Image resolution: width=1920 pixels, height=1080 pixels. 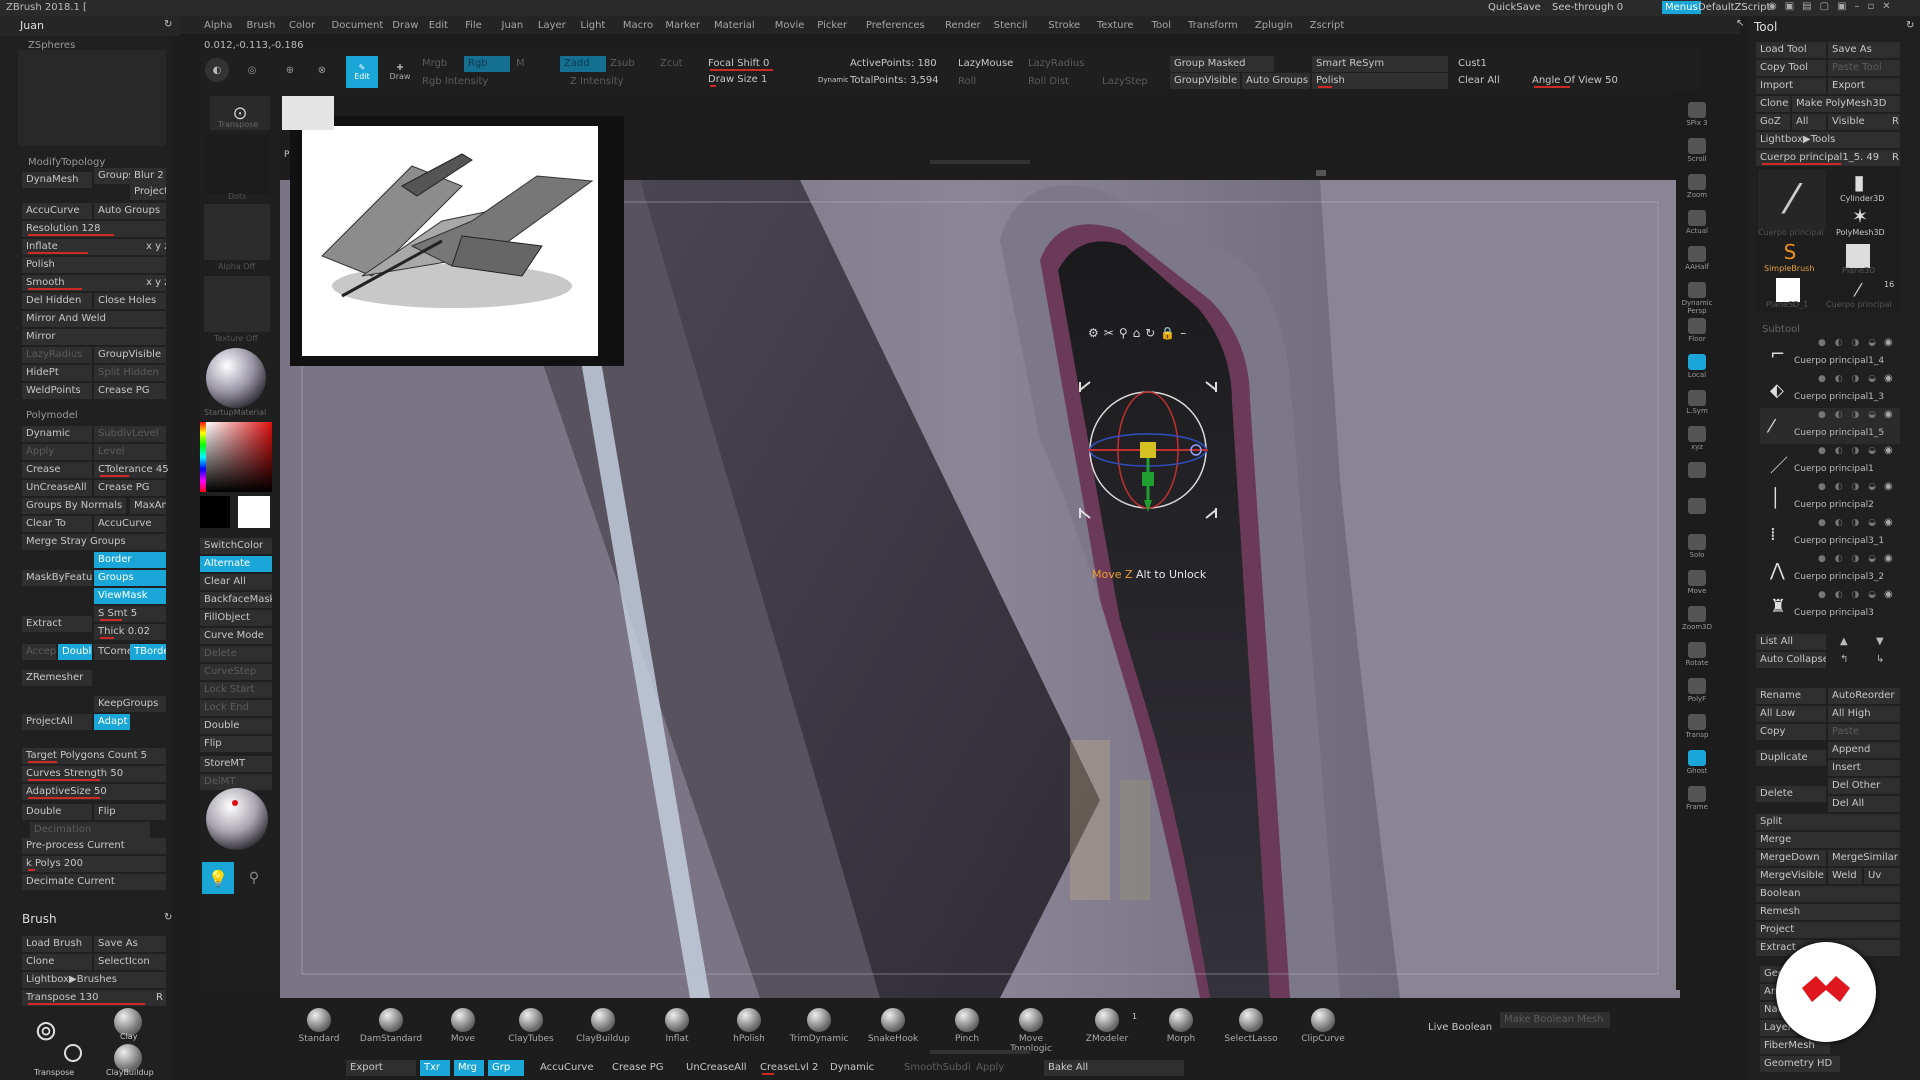 I want to click on uncreaseall-button: UnCreaseAll, so click(x=717, y=1068).